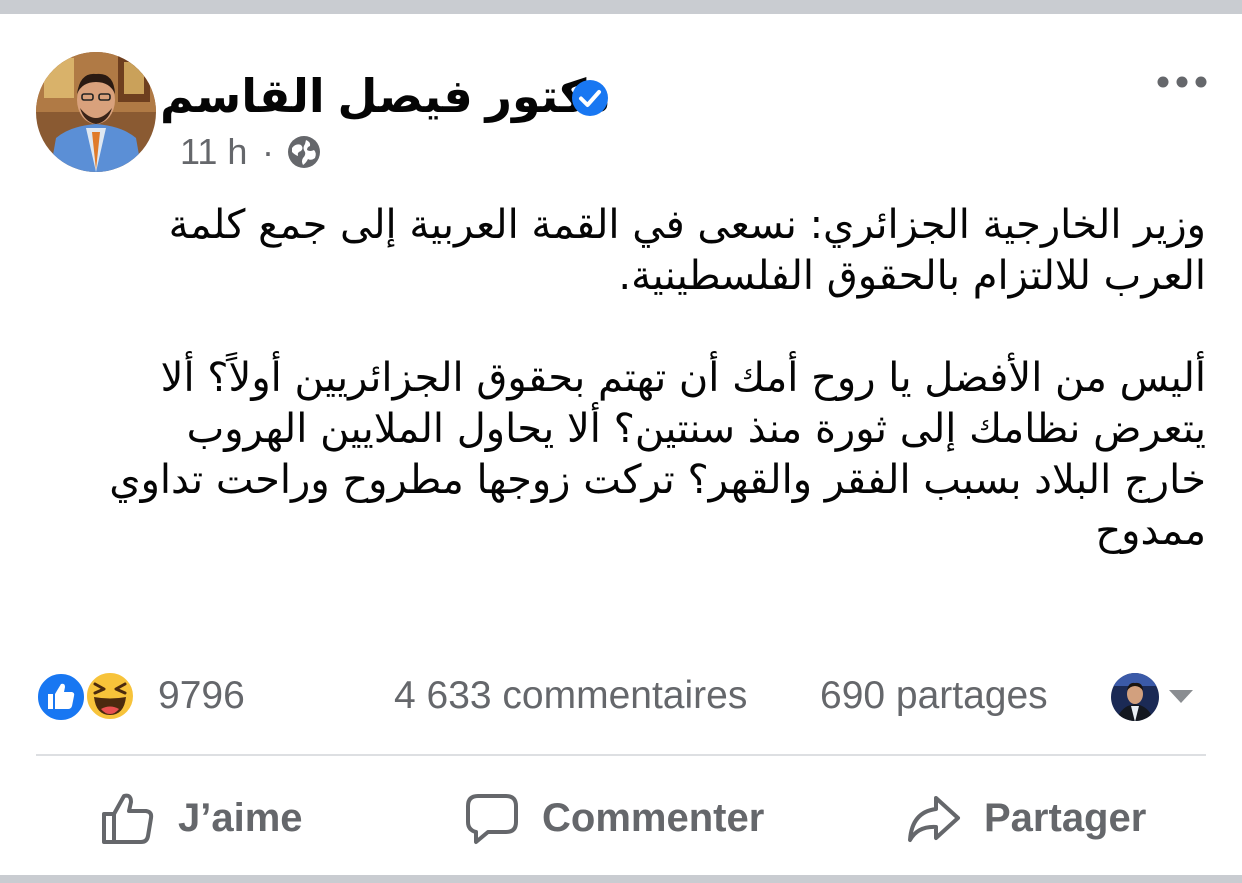  I want to click on globe-icon, so click(304, 152).